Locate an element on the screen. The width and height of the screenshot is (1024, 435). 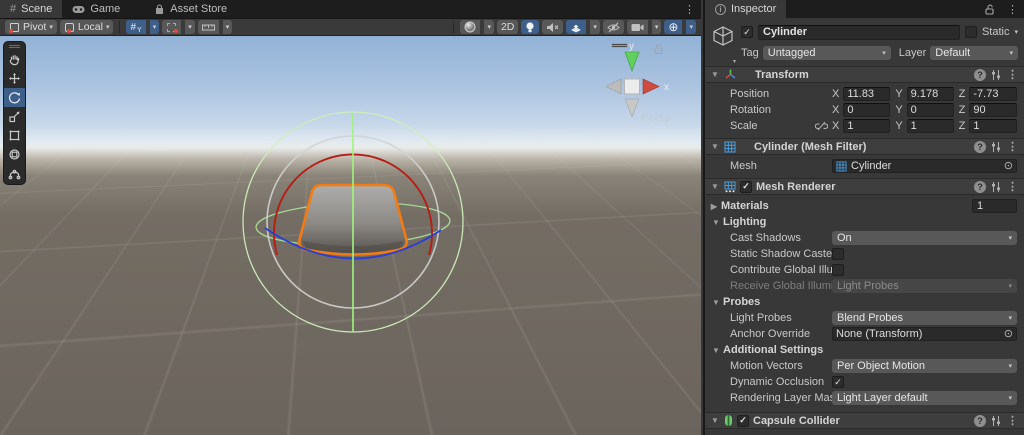
grid-visibility-dropdown: ▾ is located at coordinates (154, 27).